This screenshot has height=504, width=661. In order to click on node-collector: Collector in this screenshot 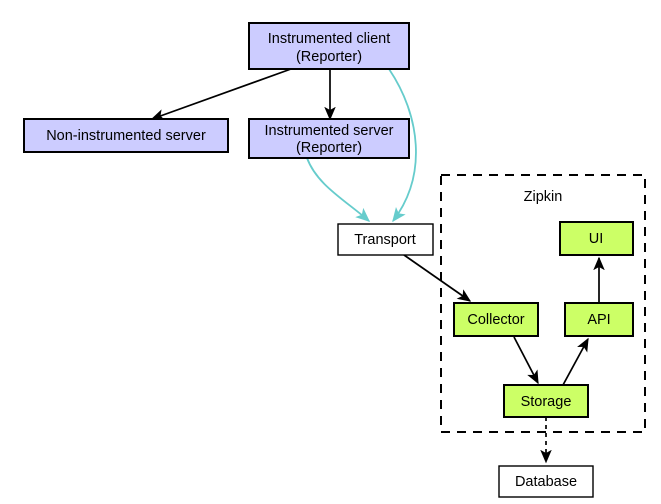, I will do `click(496, 319)`.